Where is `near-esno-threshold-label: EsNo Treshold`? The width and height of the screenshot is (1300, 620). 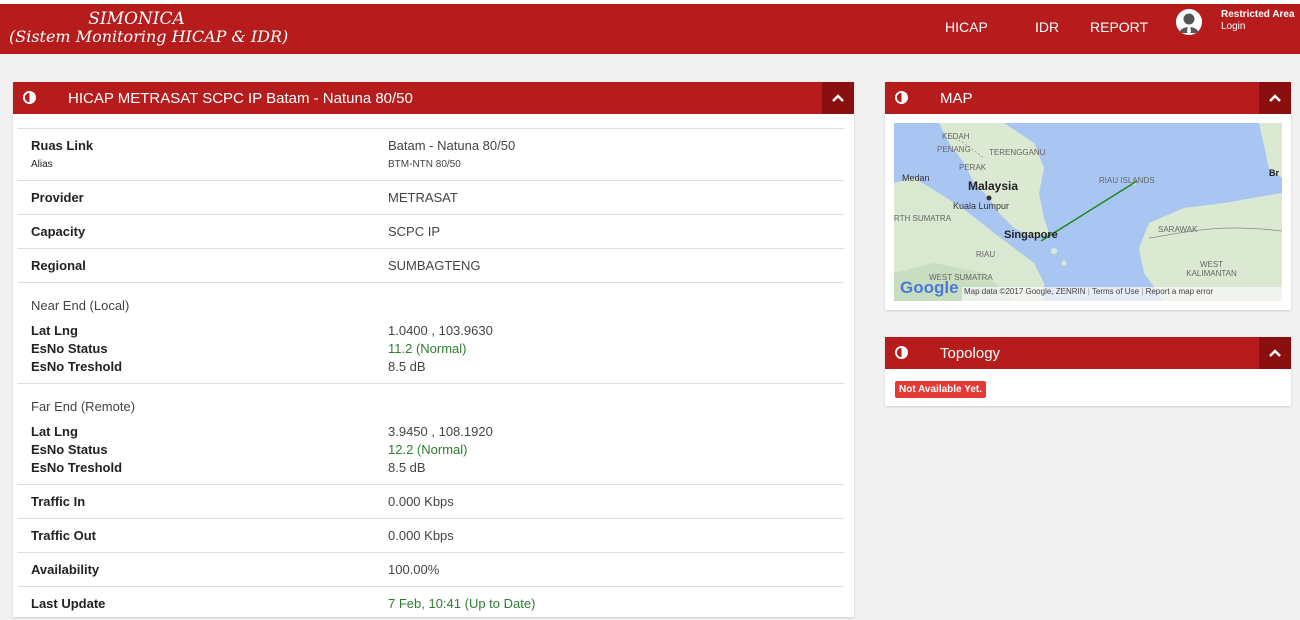
near-esno-threshold-label: EsNo Treshold is located at coordinates (77, 366).